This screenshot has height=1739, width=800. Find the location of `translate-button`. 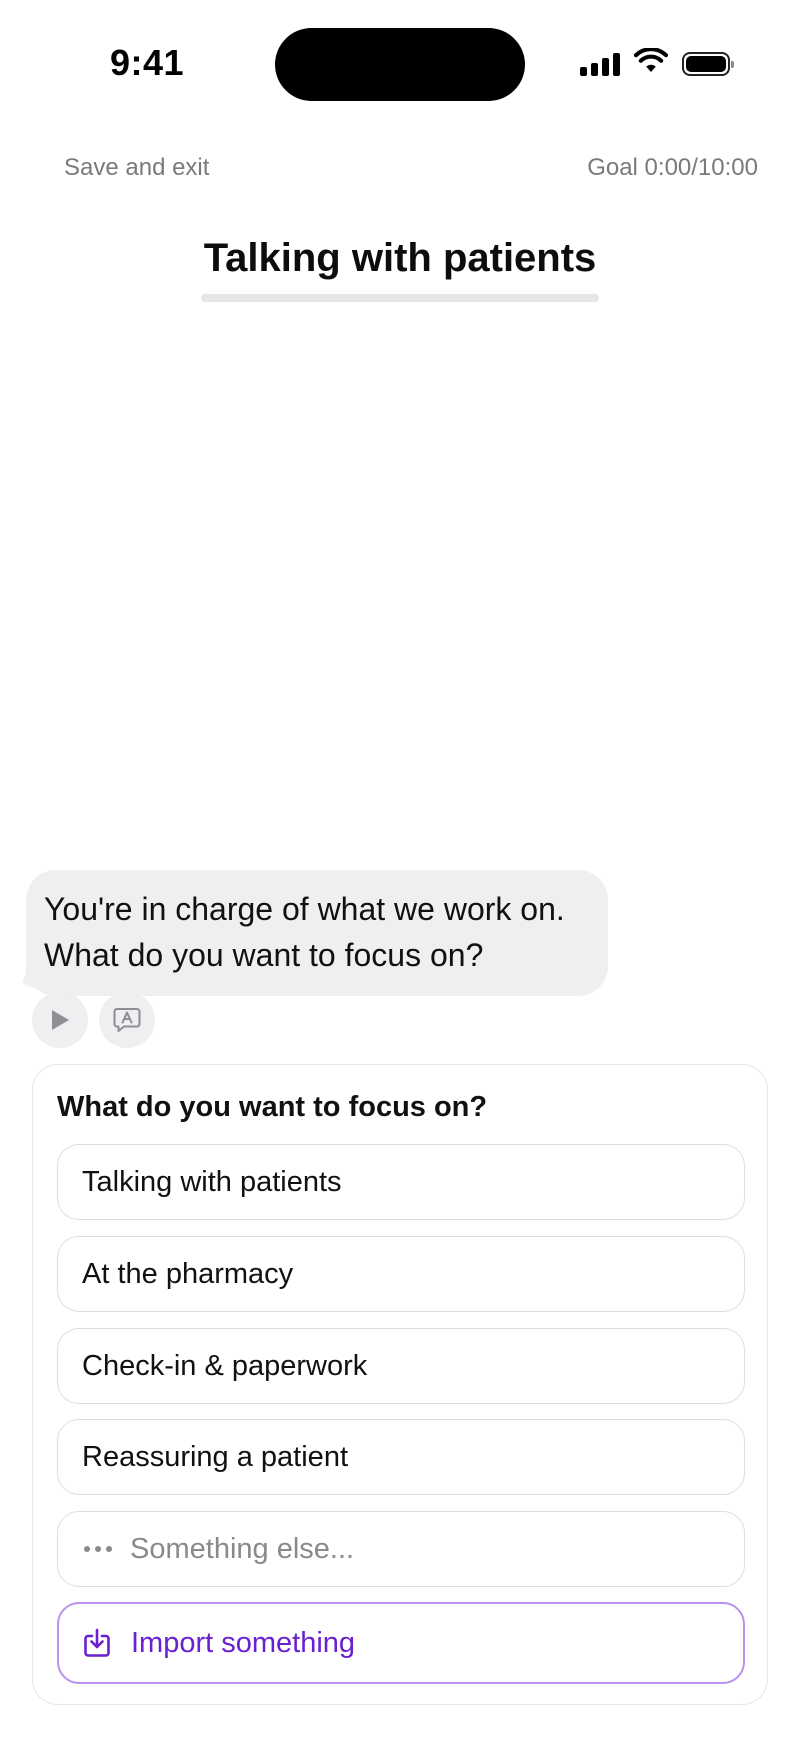

translate-button is located at coordinates (127, 1020).